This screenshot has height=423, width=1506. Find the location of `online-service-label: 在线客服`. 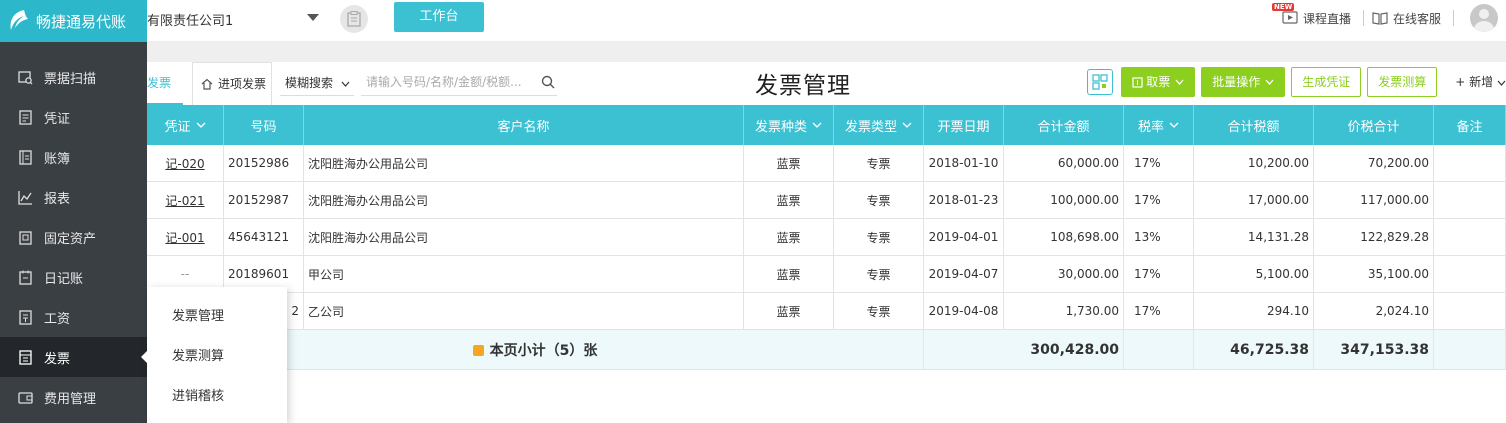

online-service-label: 在线客服 is located at coordinates (1416, 18).